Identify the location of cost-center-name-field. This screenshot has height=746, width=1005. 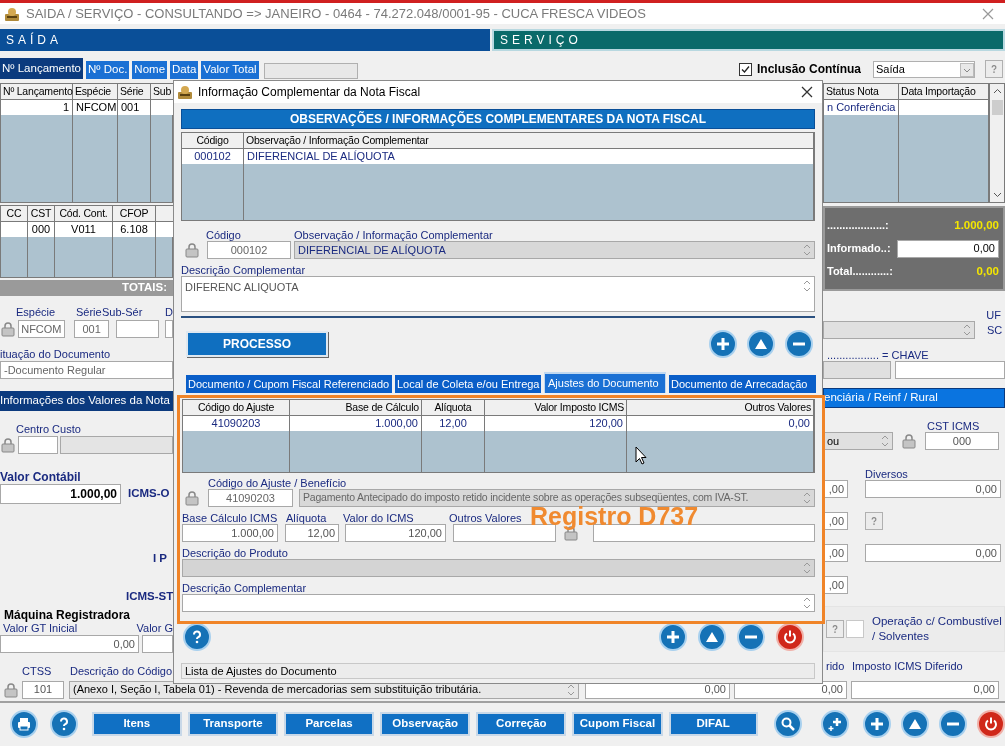
(116, 445).